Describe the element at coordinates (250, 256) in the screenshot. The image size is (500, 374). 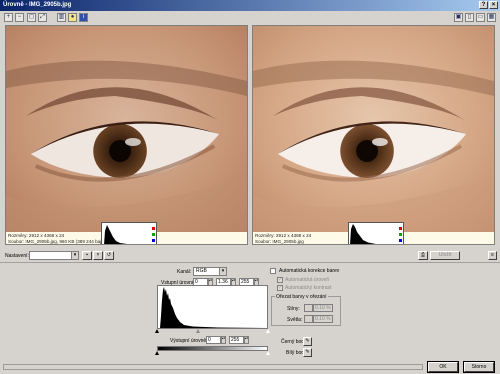
I see `preset-bar: Nastavení: ▾ ▪ × ↺ ⎙ Uložit ≡` at that location.